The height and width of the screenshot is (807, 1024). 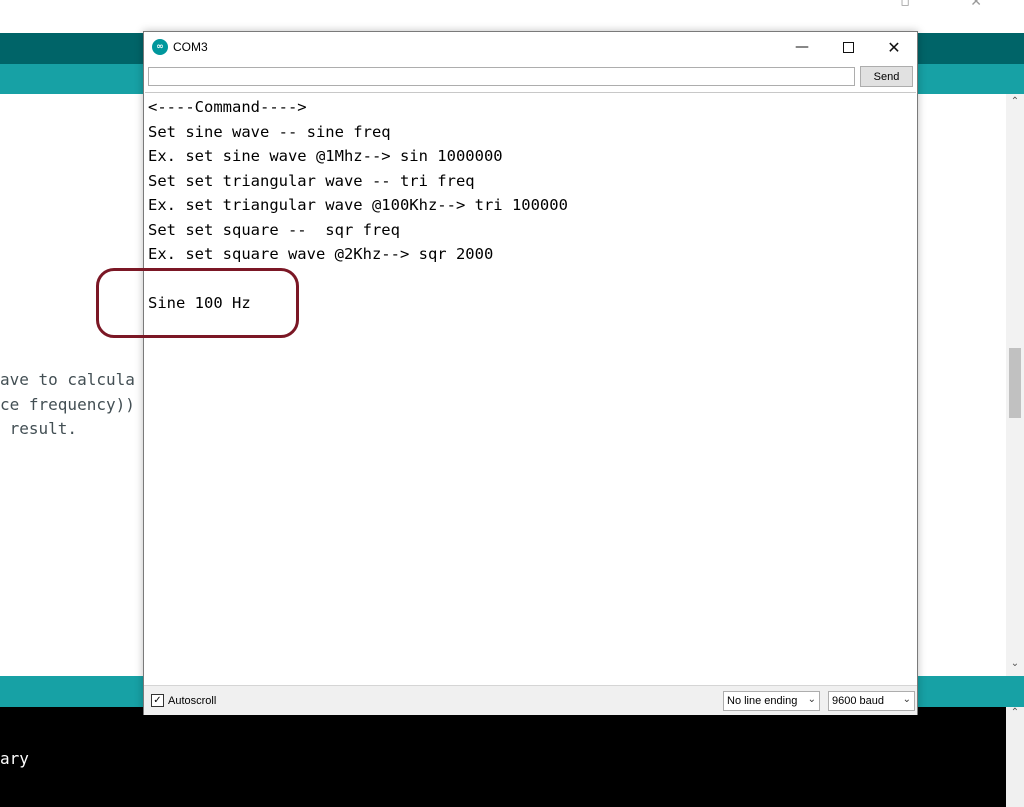 I want to click on serial-monitor-title-bar: ∞ COM3 — ✕, so click(x=530, y=47).